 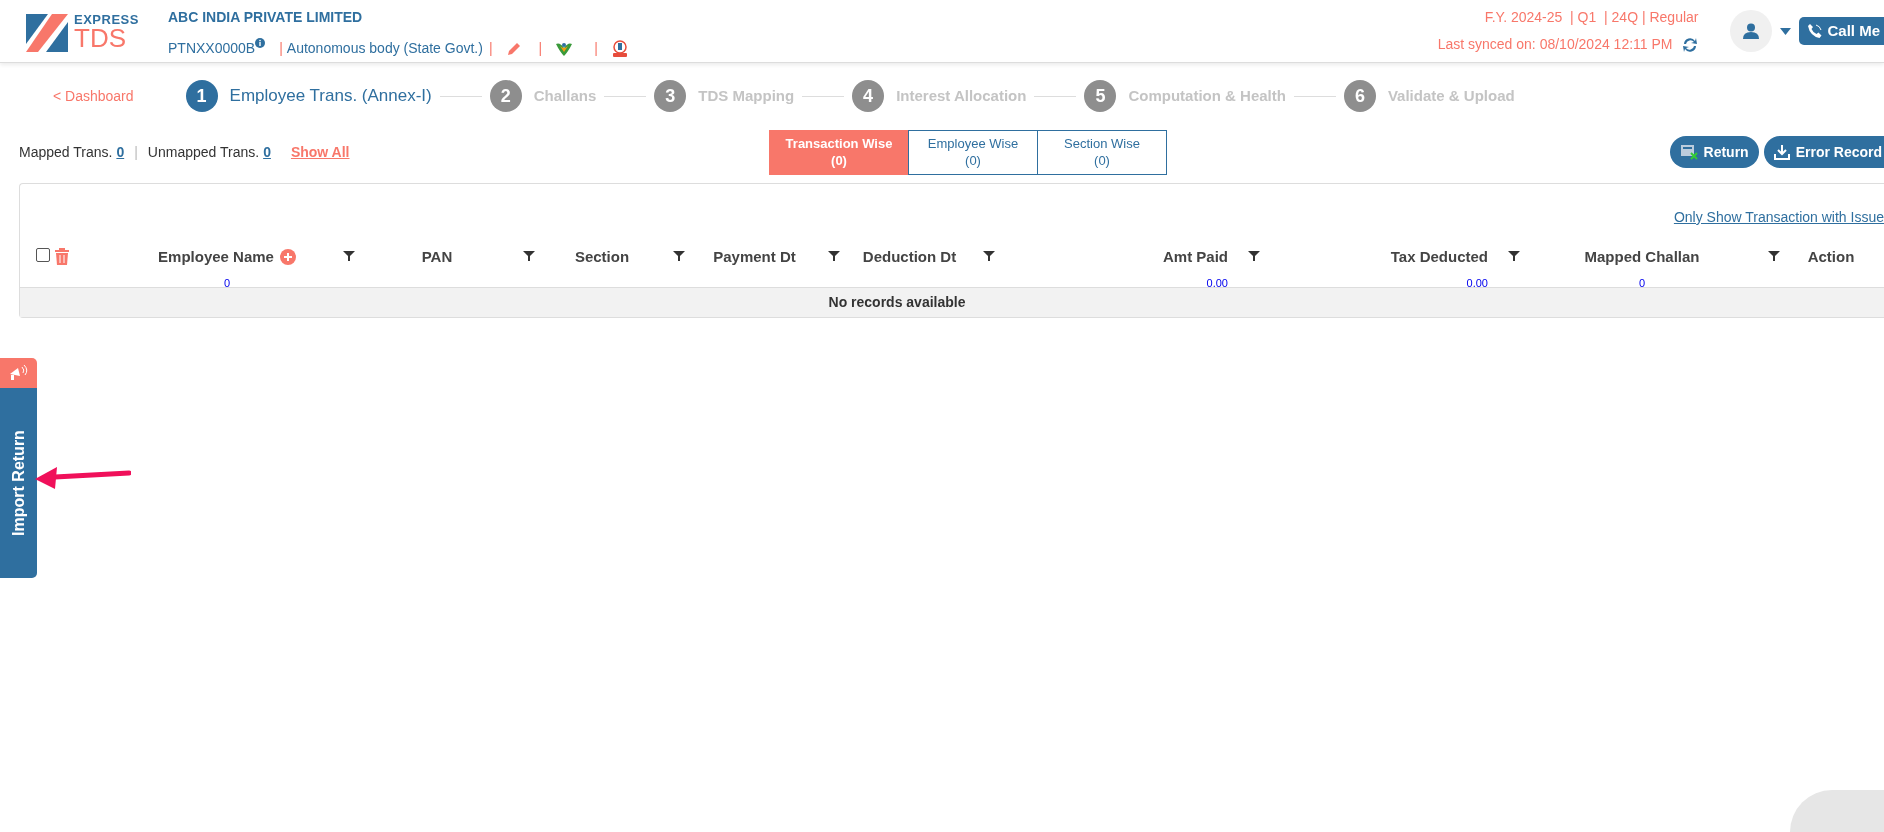 I want to click on import-return-tab: Import Return, so click(x=18, y=483).